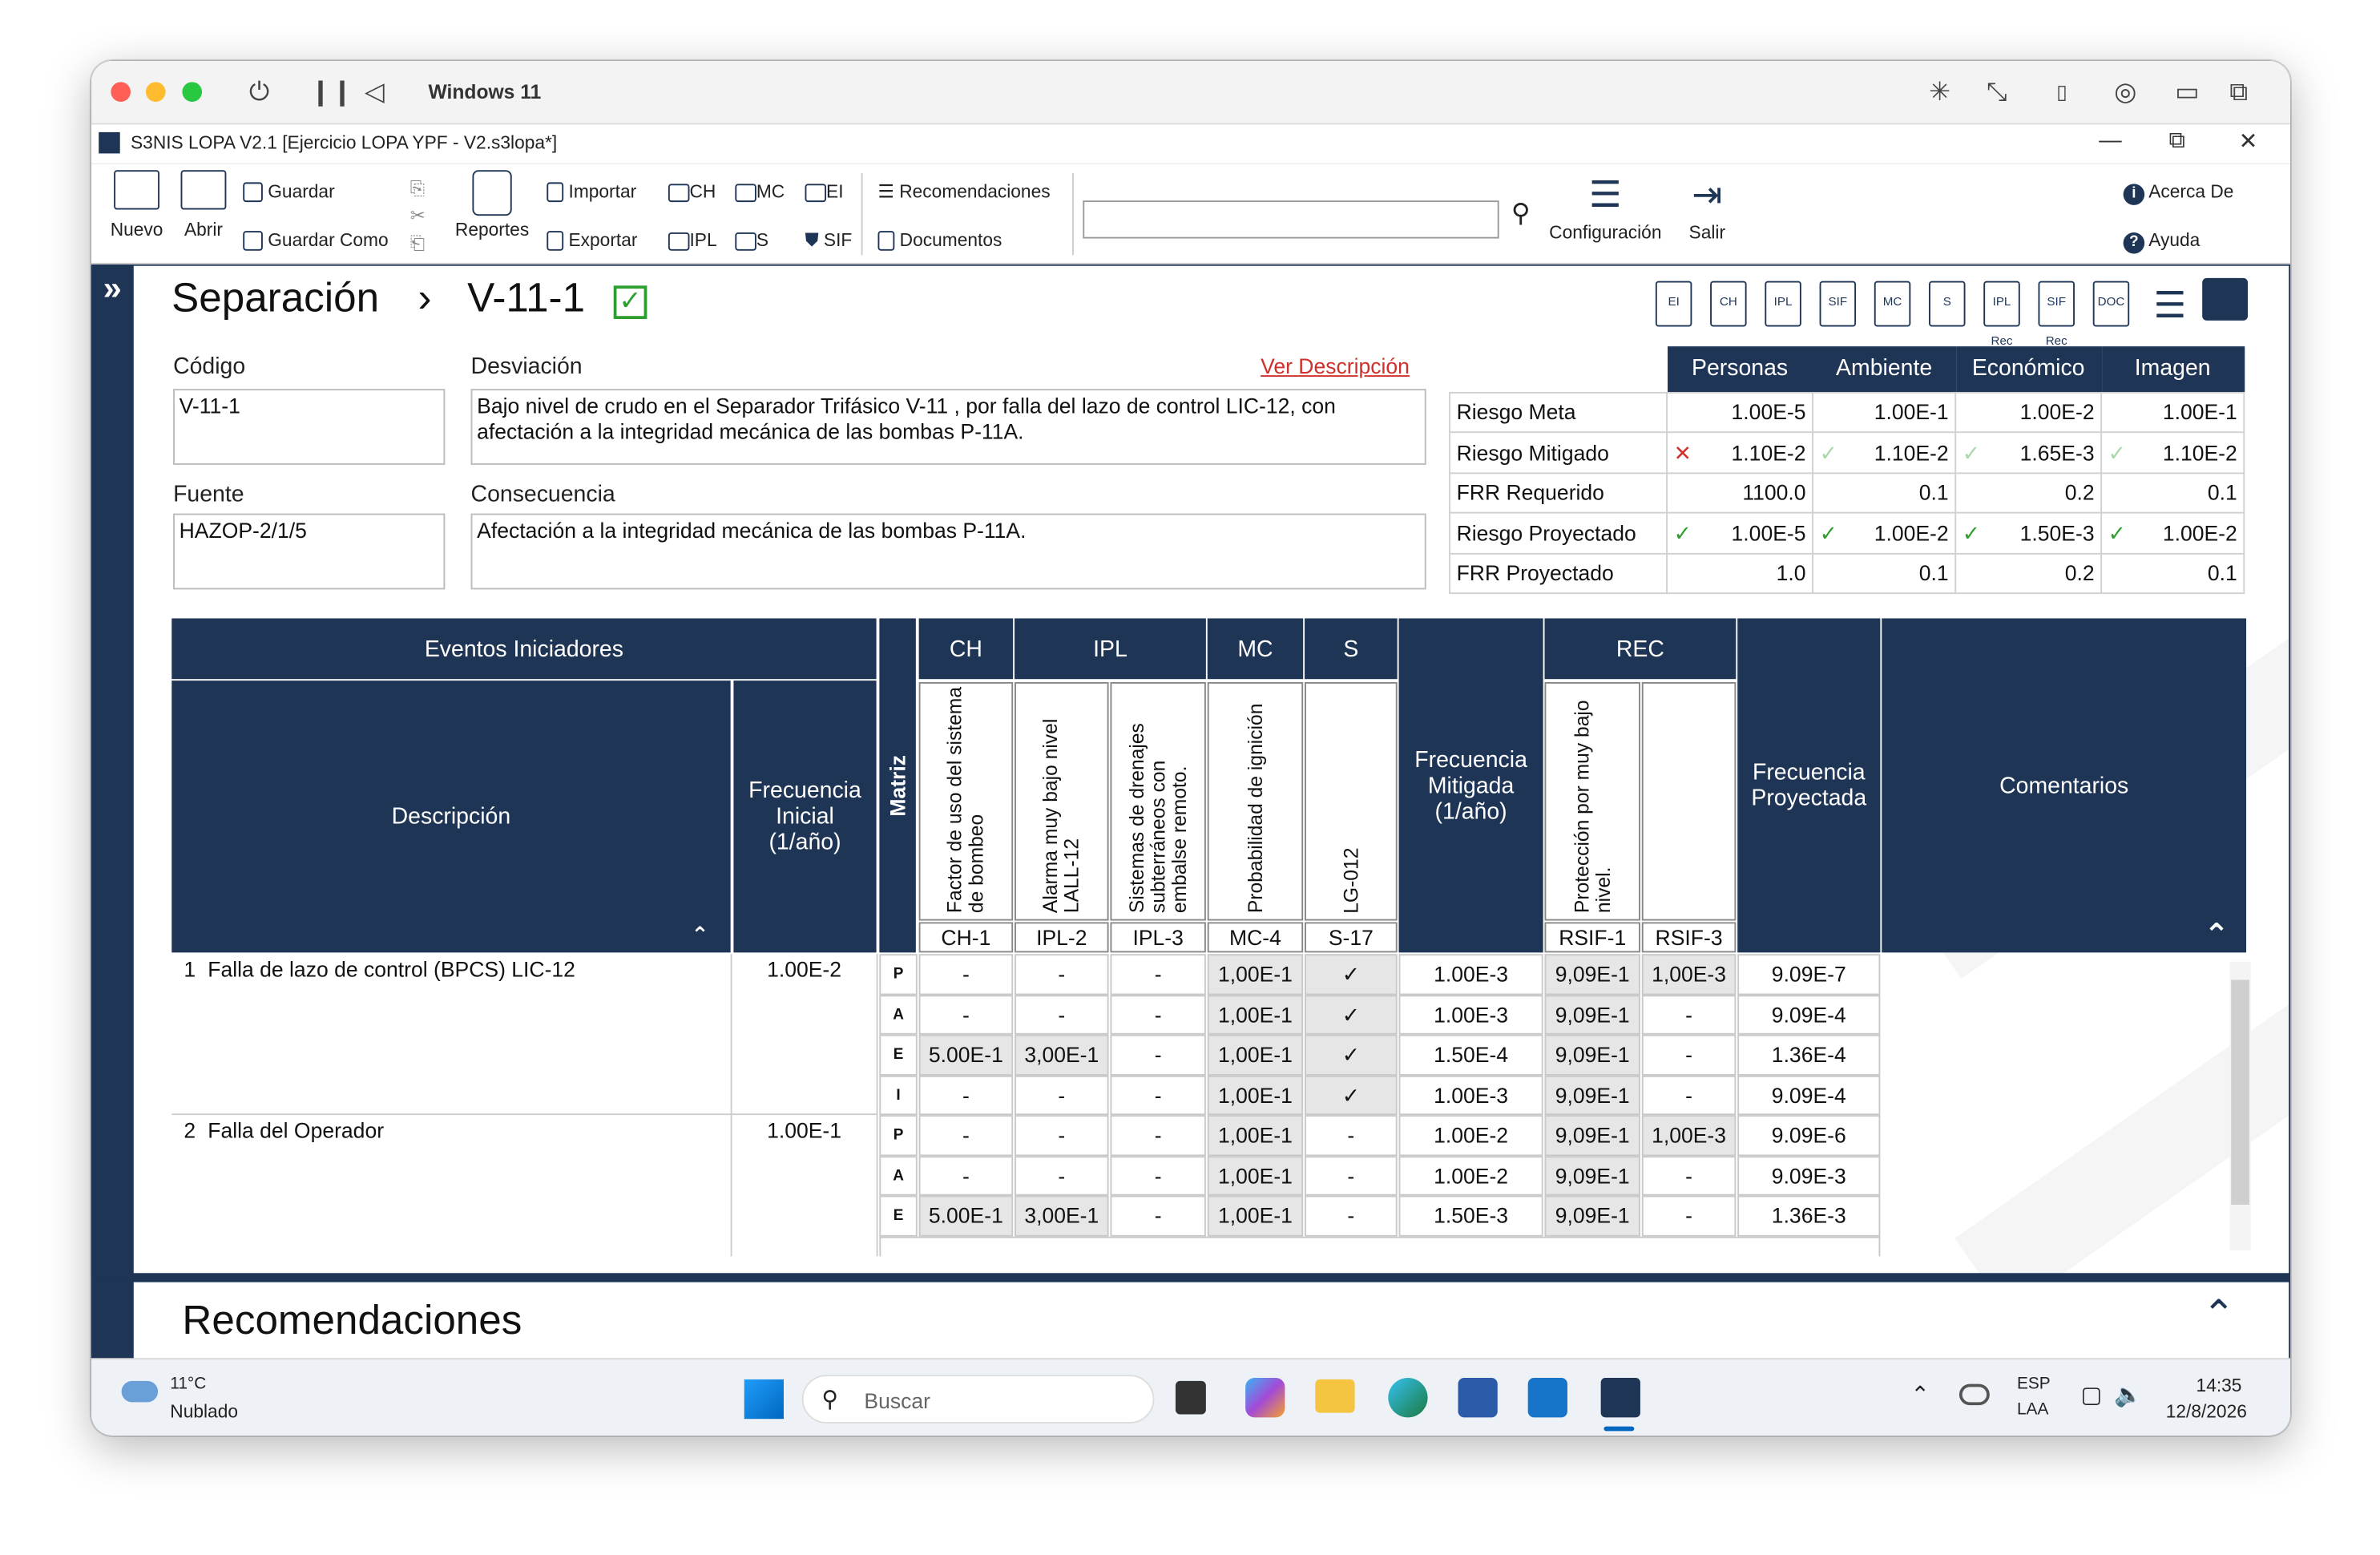 The width and height of the screenshot is (2380, 1555). I want to click on power-icon: ⏻, so click(259, 93).